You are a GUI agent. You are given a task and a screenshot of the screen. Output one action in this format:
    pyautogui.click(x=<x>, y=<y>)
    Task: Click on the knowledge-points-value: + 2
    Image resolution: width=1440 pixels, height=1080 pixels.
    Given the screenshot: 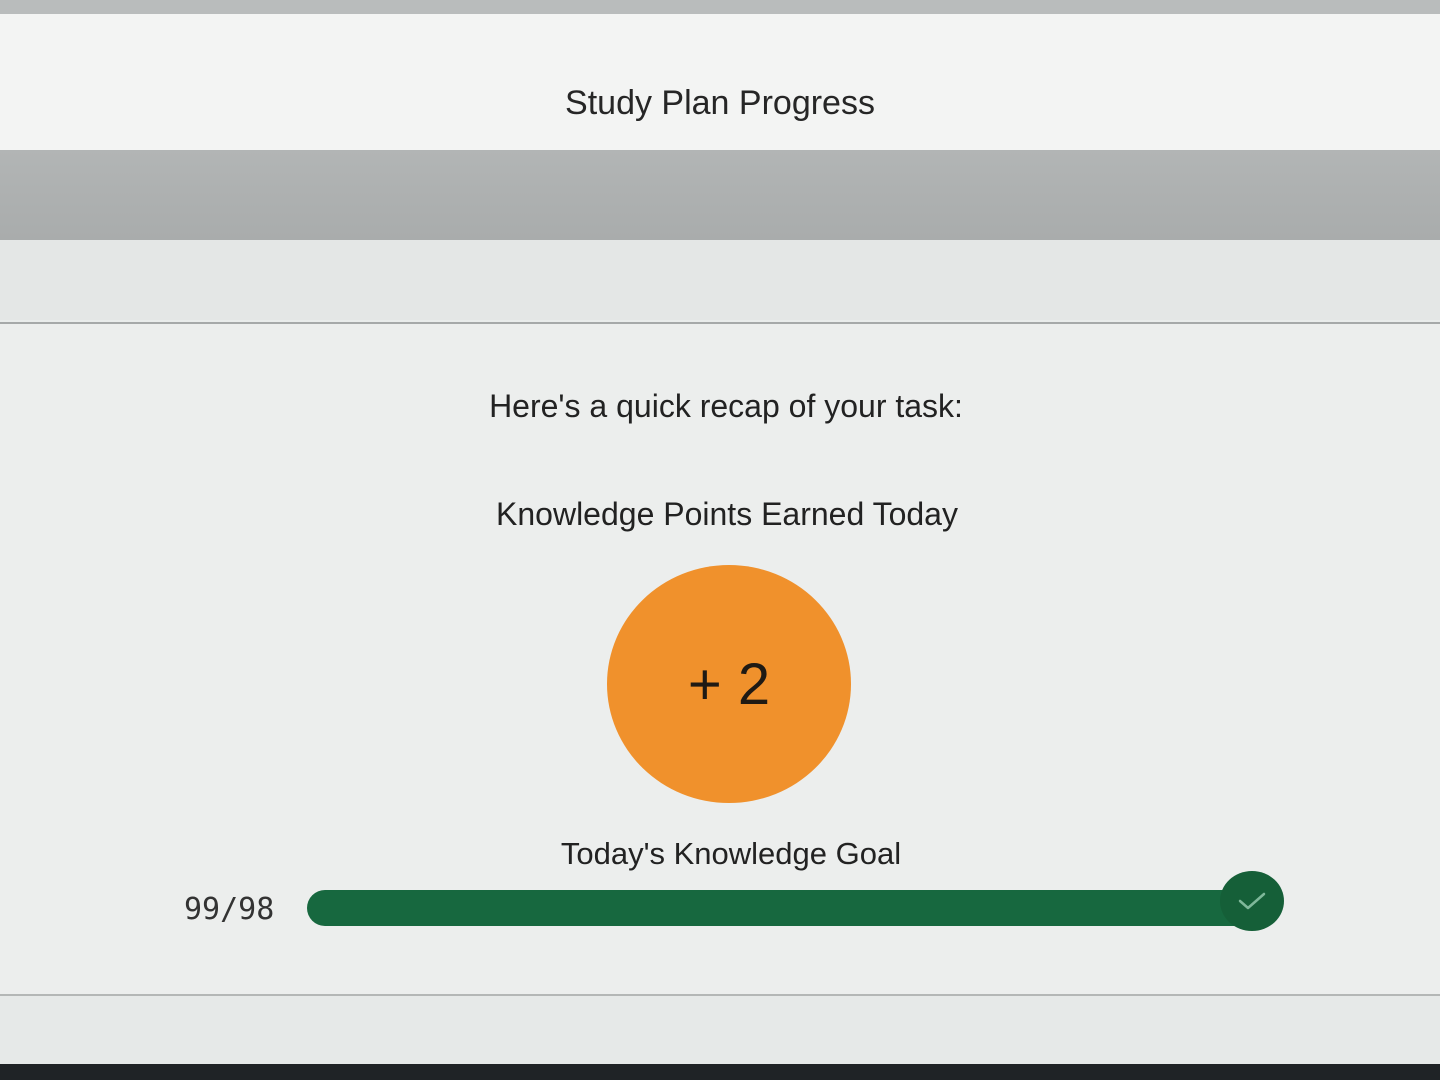 What is the action you would take?
    pyautogui.click(x=729, y=684)
    